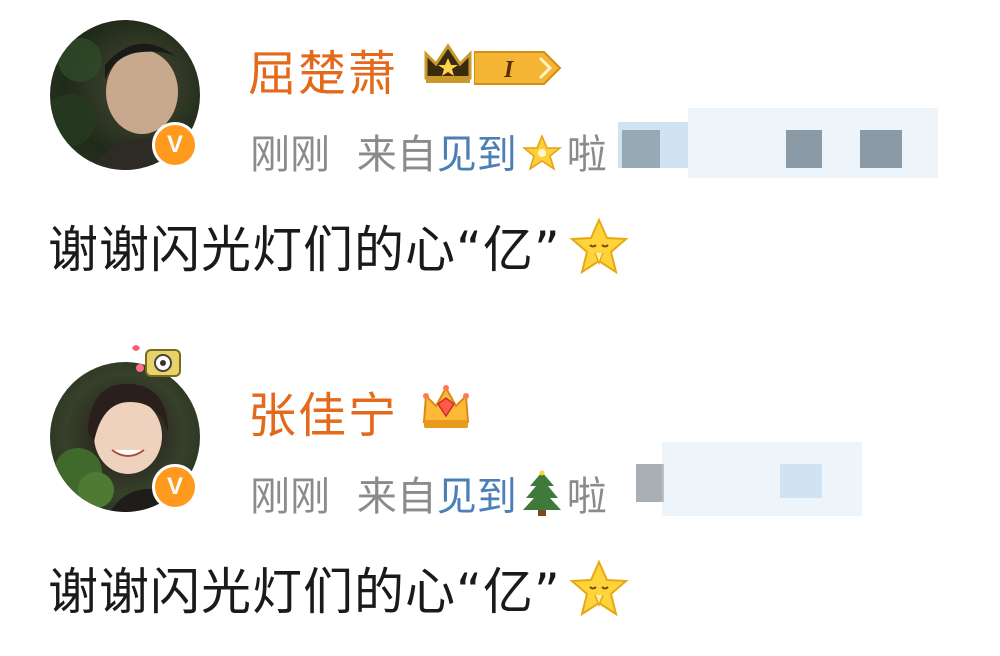 This screenshot has width=1000, height=656. What do you see at coordinates (541, 493) in the screenshot?
I see `christmas-tree-emoji` at bounding box center [541, 493].